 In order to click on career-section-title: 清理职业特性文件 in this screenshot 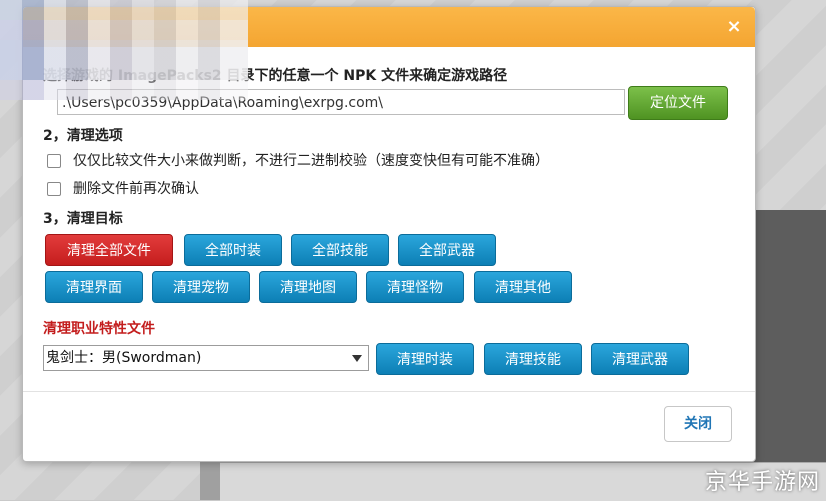, I will do `click(99, 329)`.